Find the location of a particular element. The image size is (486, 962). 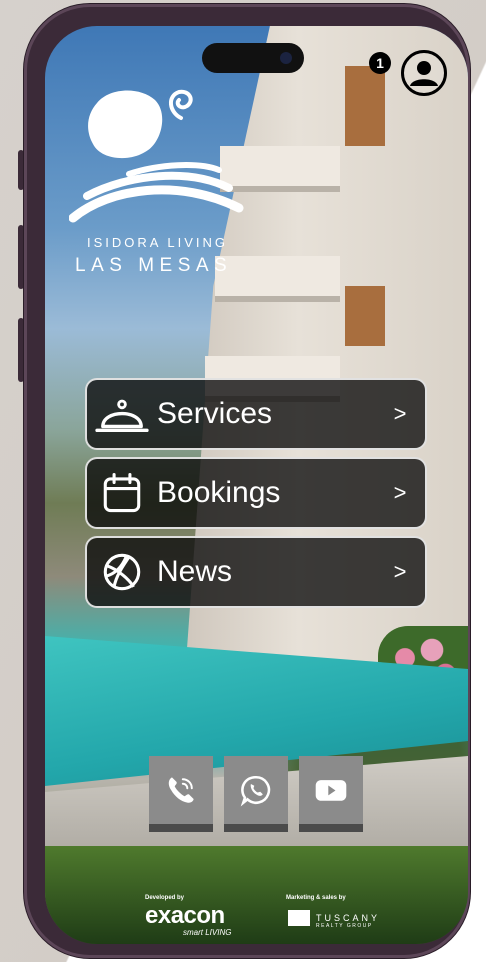

brand-logo-icon is located at coordinates (156, 156).